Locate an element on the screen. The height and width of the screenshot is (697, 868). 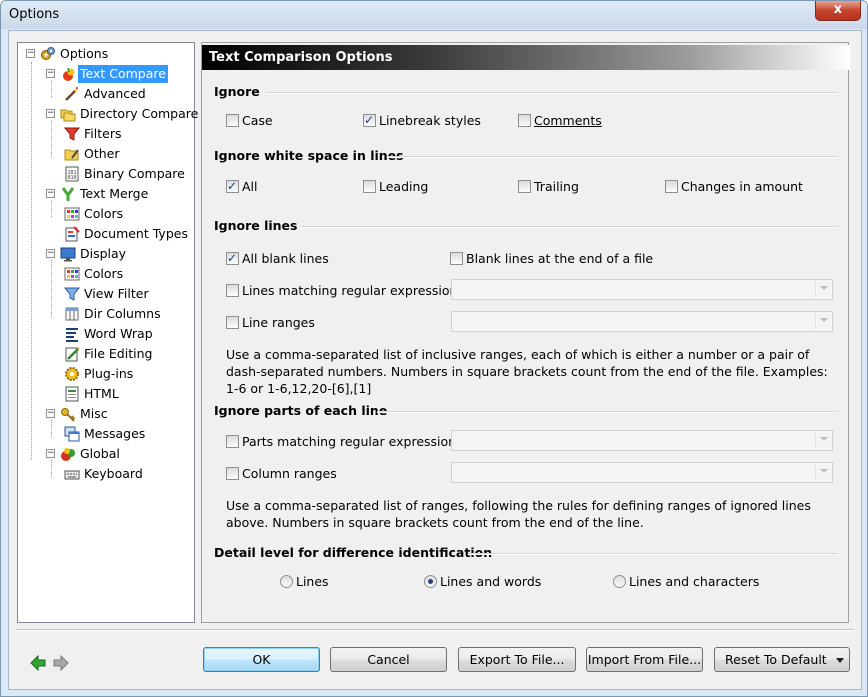
view-filter-icon is located at coordinates (72, 294).